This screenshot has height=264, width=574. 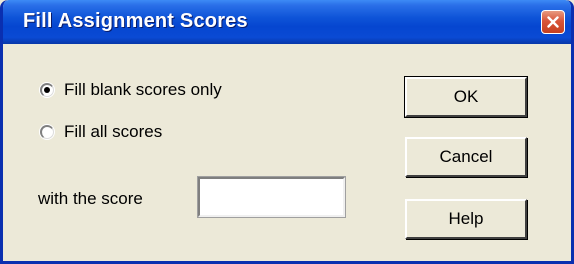 I want to click on fill-blank-label: Fill blank scores only, so click(x=143, y=89).